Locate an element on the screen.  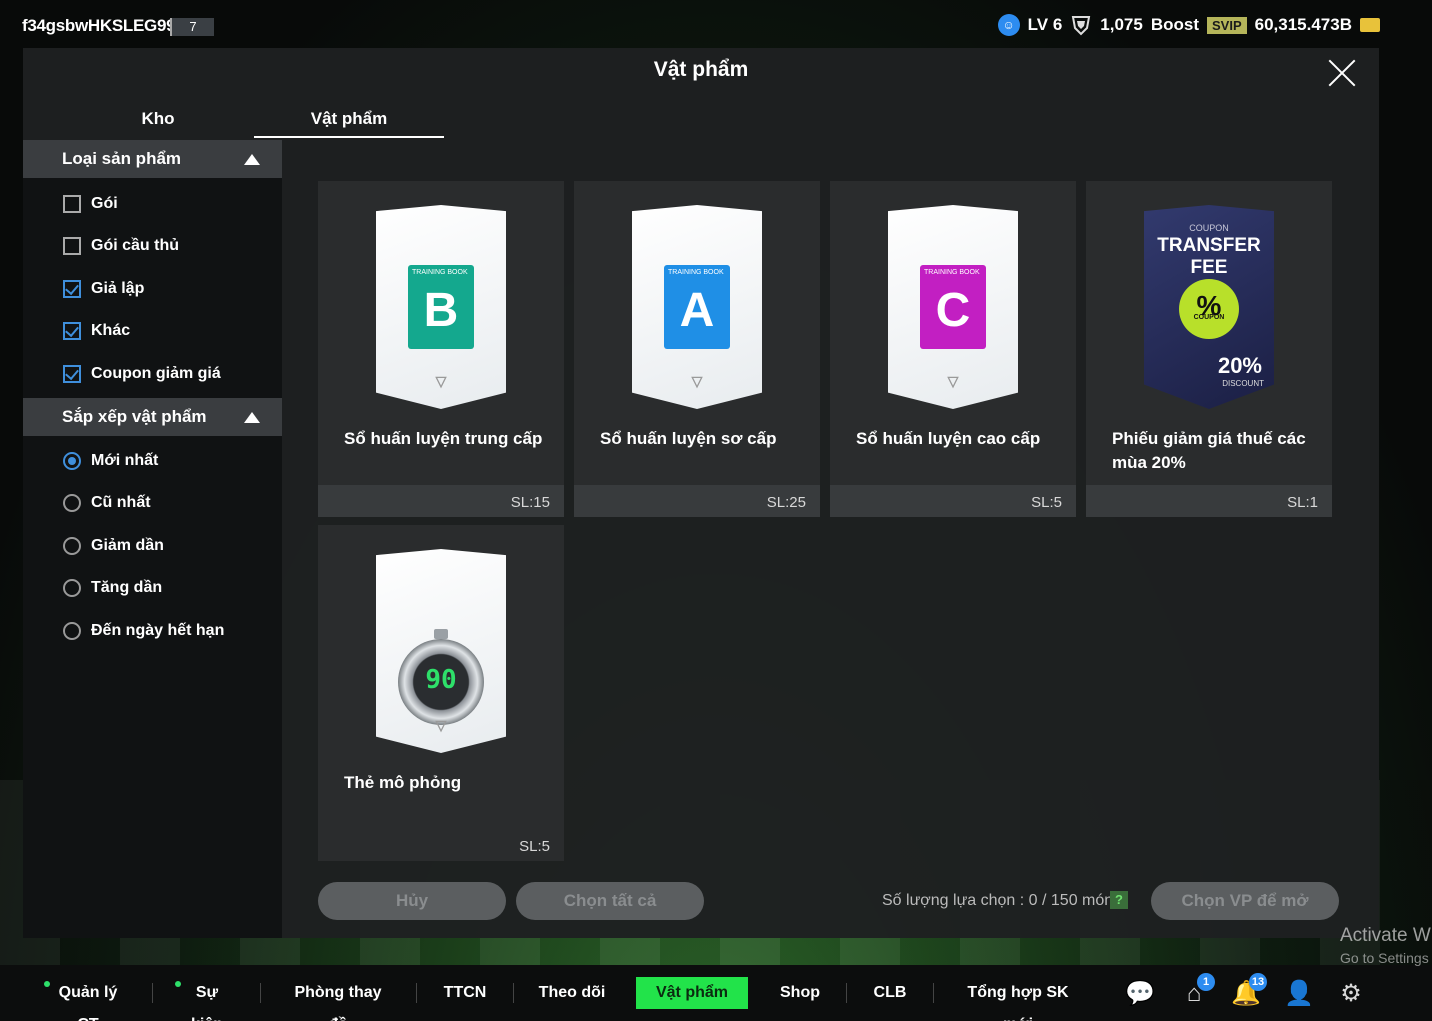
item-card-simulation: 90 ▽ Thẻ mô phỏng SL:5 is located at coordinates (441, 693).